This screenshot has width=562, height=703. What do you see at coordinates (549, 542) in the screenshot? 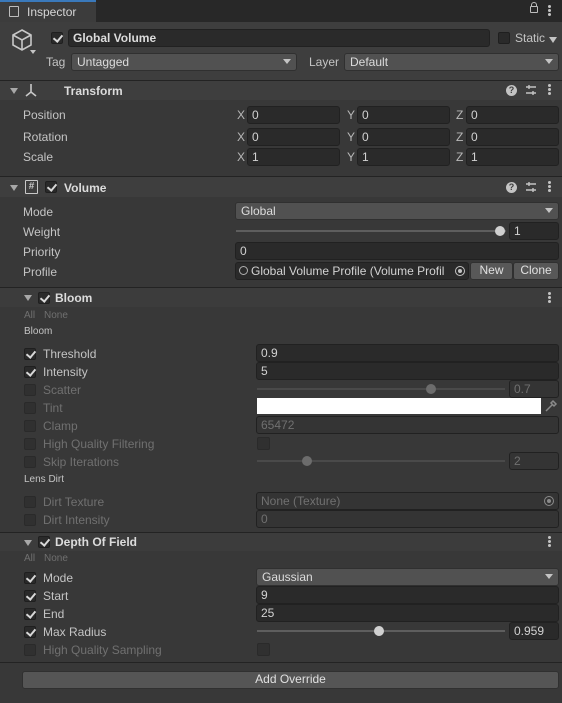
I see `dof-menu-icon` at bounding box center [549, 542].